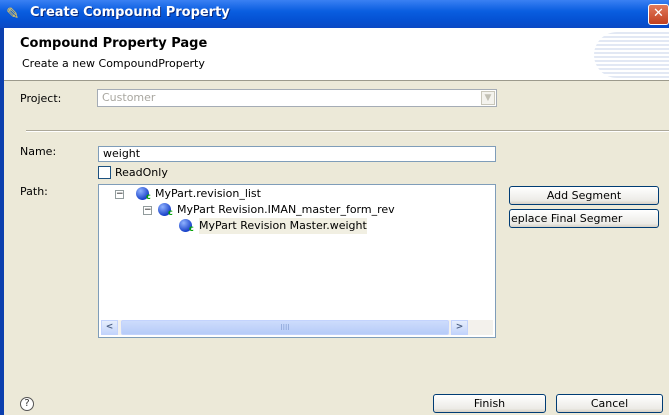  What do you see at coordinates (286, 209) in the screenshot?
I see `tree-node-label: MyPart Revision.IMAN_master_form_rev` at bounding box center [286, 209].